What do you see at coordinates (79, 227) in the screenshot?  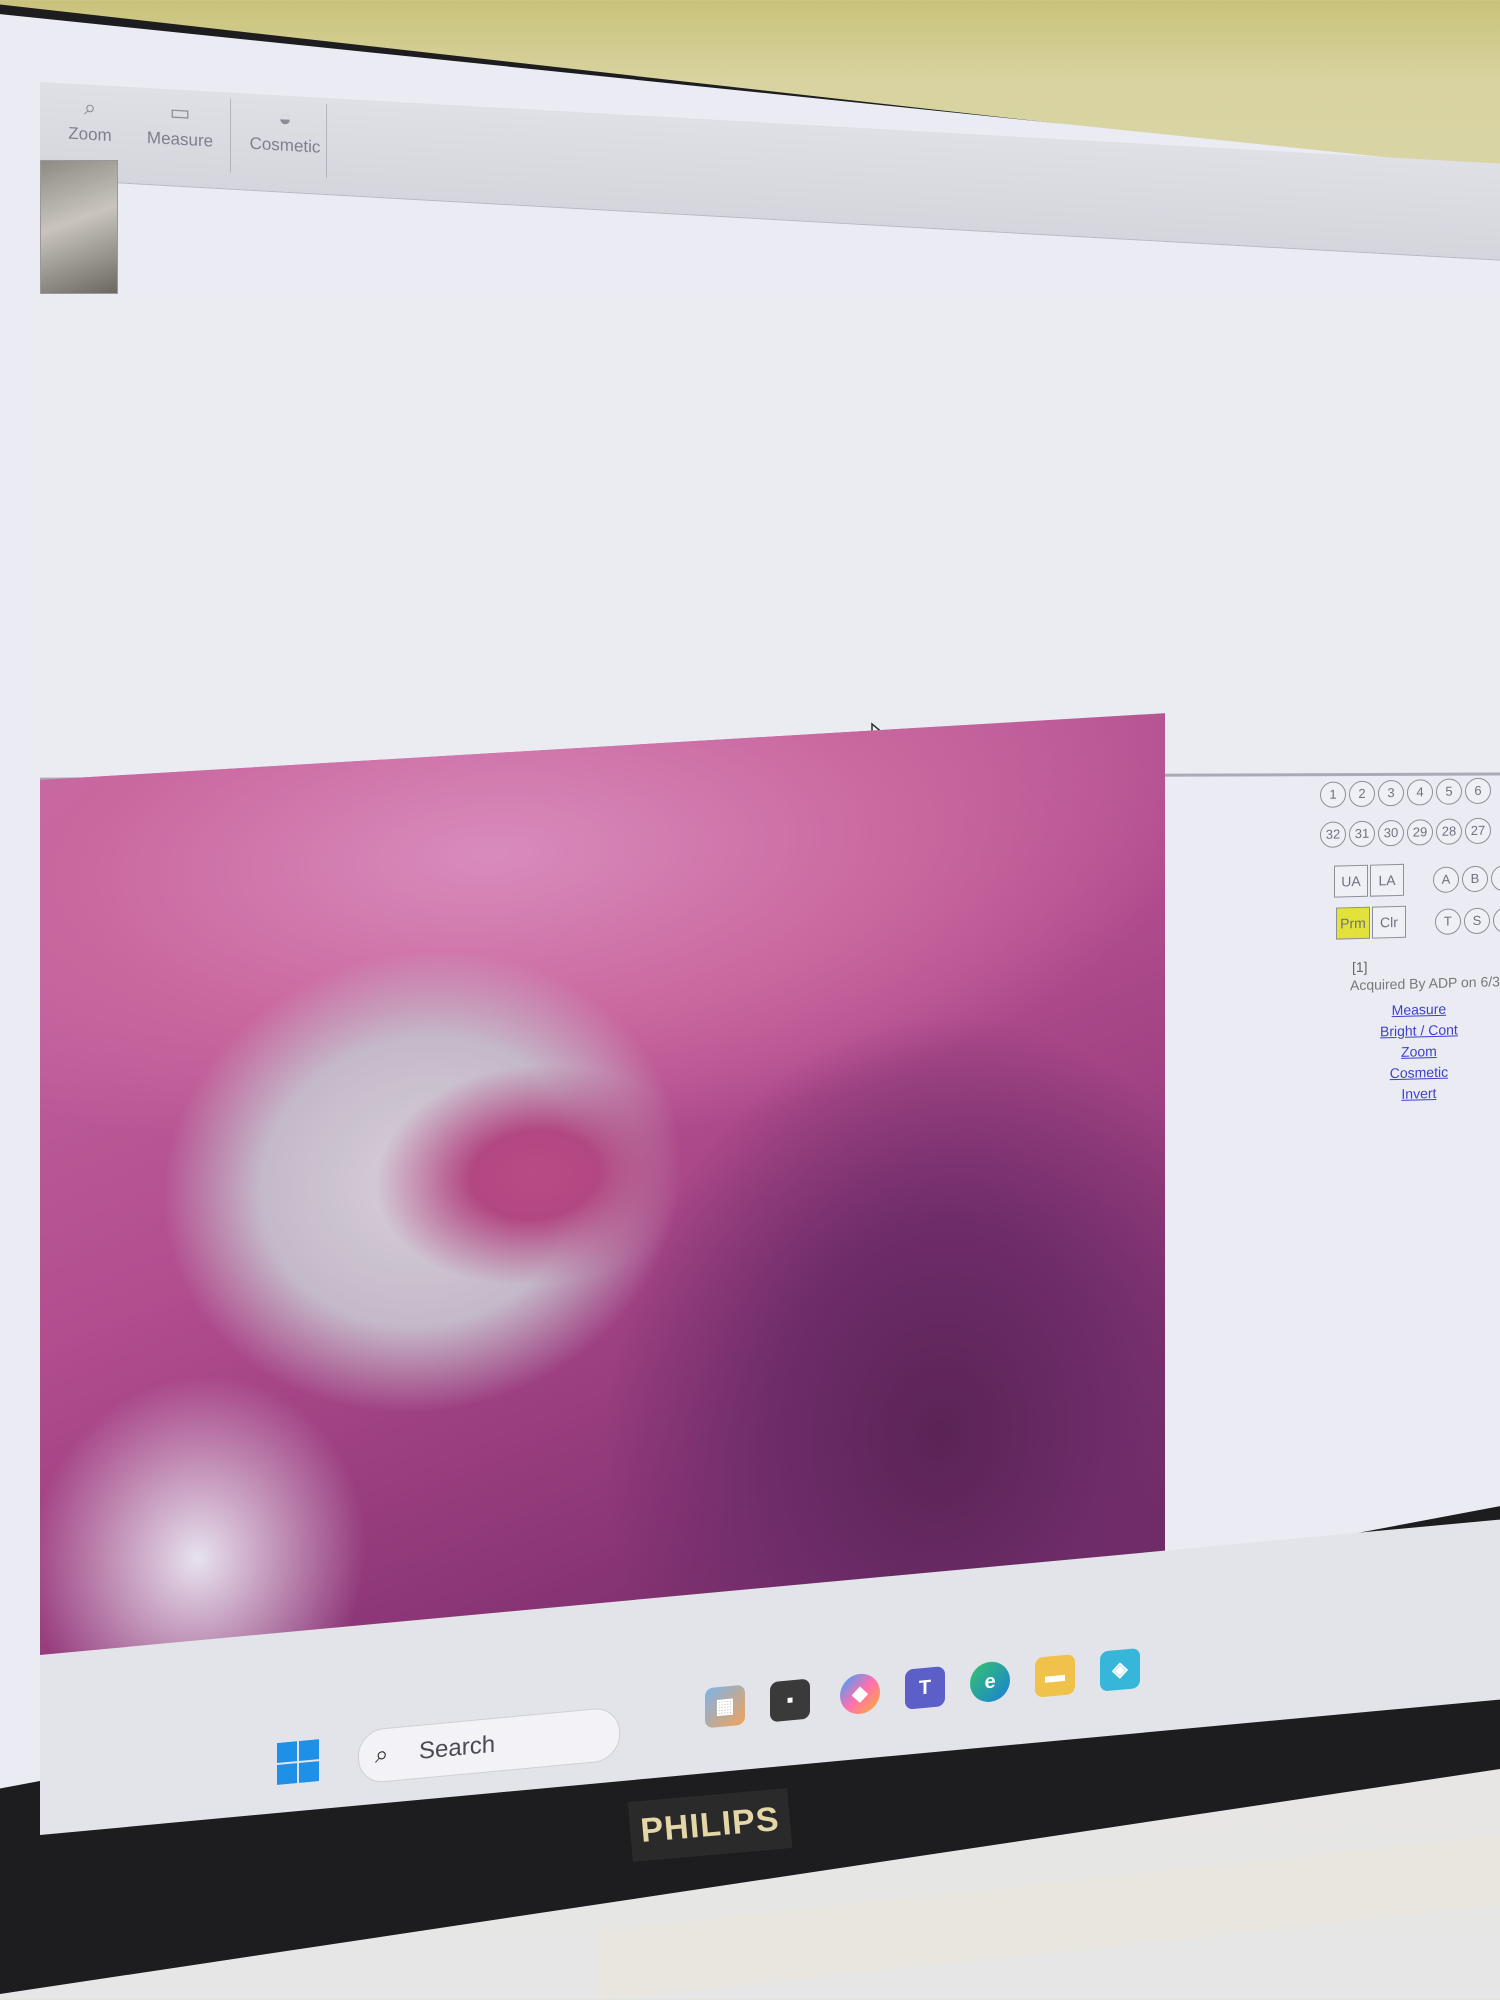 I see `image-thumbnail` at bounding box center [79, 227].